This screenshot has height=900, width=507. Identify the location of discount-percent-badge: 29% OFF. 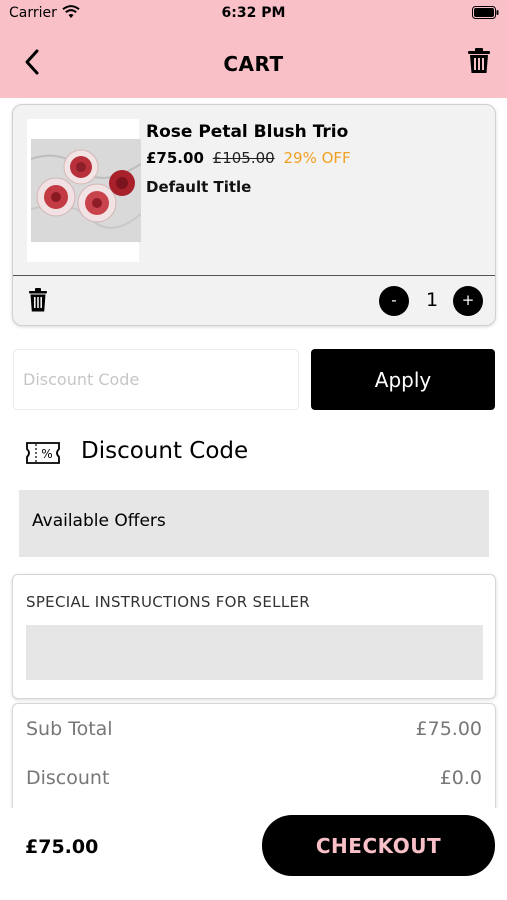
(317, 158).